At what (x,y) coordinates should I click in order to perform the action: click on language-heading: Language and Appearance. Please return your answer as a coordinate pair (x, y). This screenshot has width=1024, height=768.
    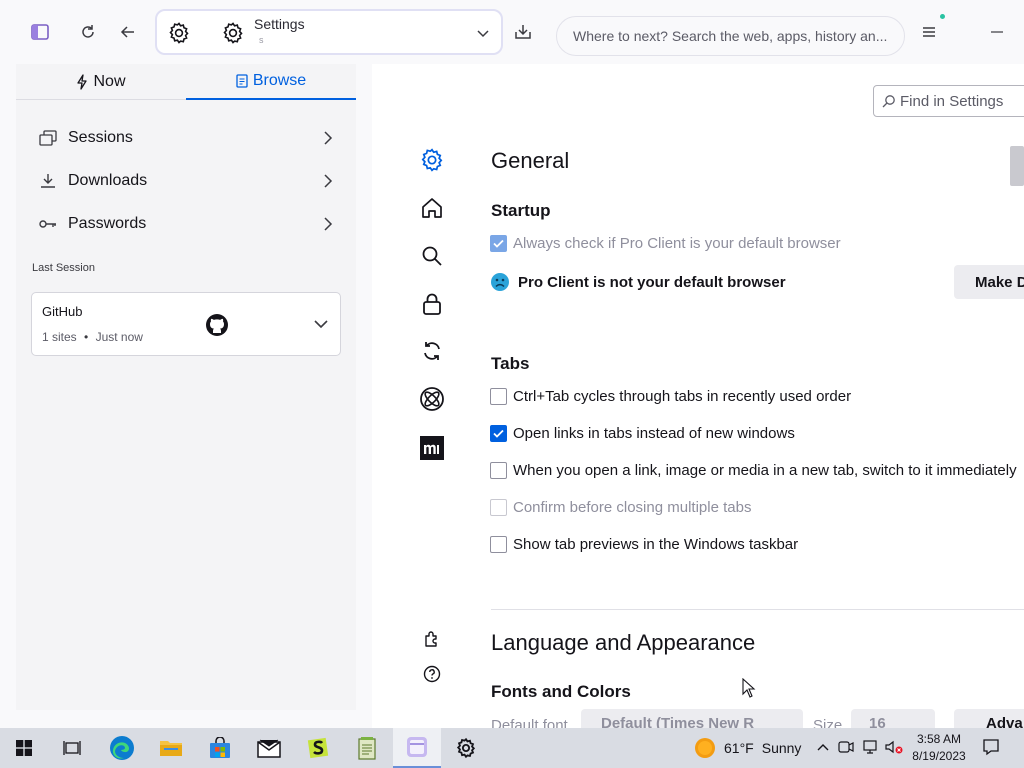
    Looking at the image, I should click on (623, 642).